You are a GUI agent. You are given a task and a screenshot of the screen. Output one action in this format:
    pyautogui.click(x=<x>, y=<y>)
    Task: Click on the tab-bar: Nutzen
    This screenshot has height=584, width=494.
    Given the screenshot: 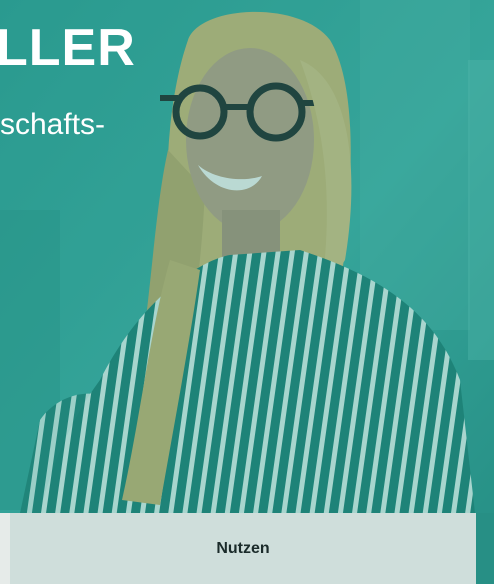 What is the action you would take?
    pyautogui.click(x=243, y=548)
    